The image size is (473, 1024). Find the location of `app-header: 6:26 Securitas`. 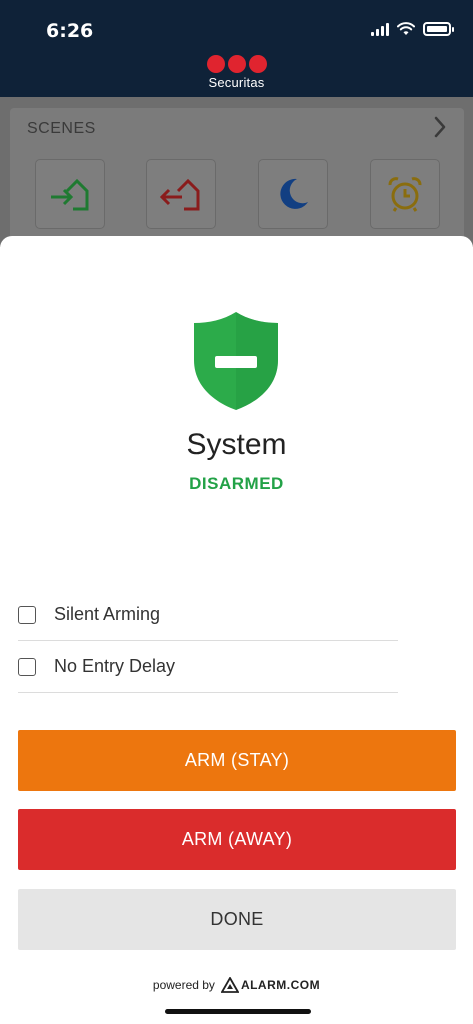

app-header: 6:26 Securitas is located at coordinates (236, 48).